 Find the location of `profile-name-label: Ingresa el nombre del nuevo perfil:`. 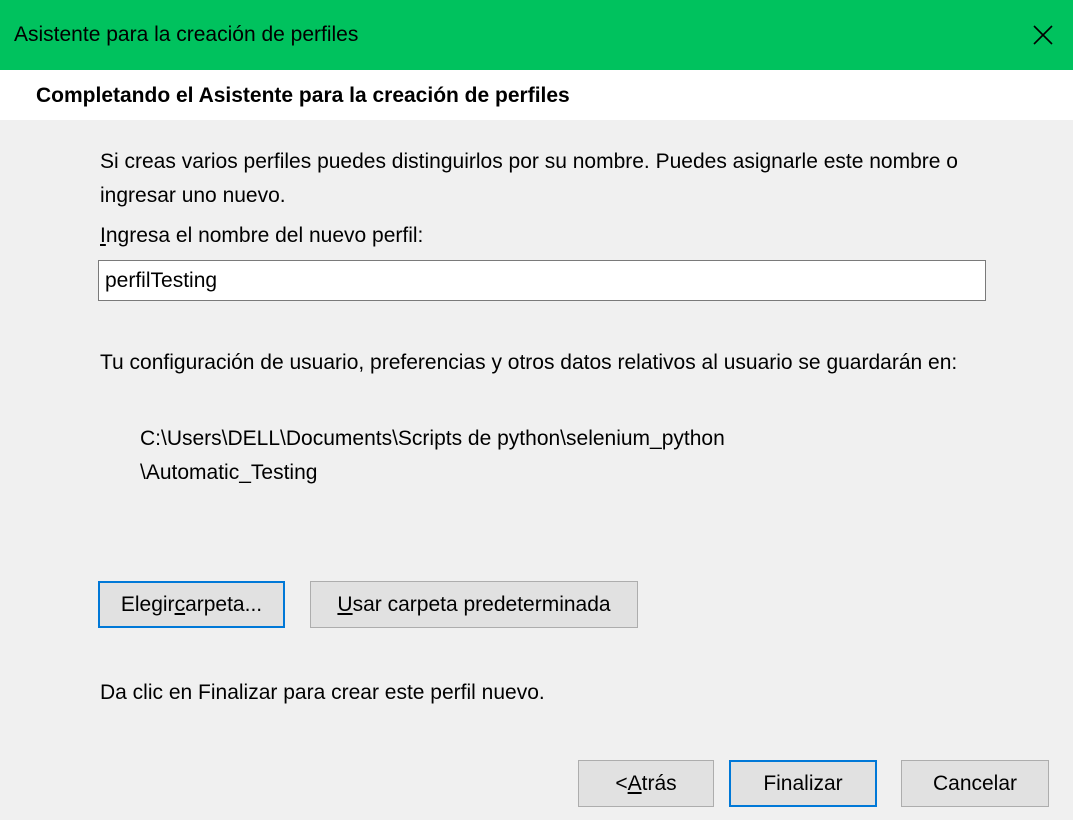

profile-name-label: Ingresa el nombre del nuevo perfil: is located at coordinates (261, 236).